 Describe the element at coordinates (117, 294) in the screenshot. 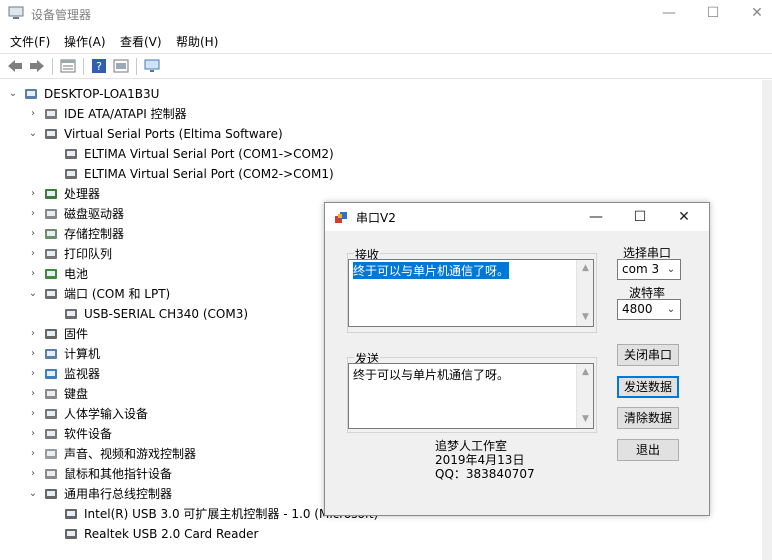

I see `tree-item-label: 端口 (COM 和 LPT)` at that location.